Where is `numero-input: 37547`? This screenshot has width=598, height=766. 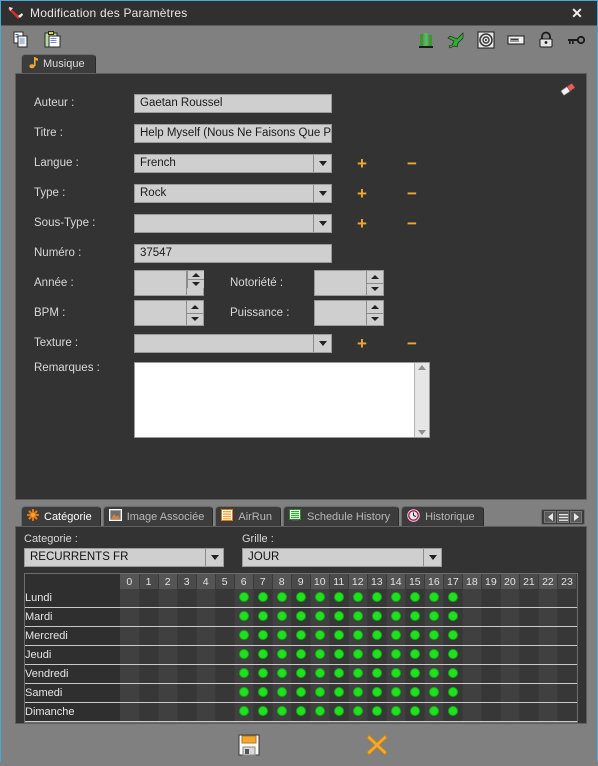
numero-input: 37547 is located at coordinates (233, 253).